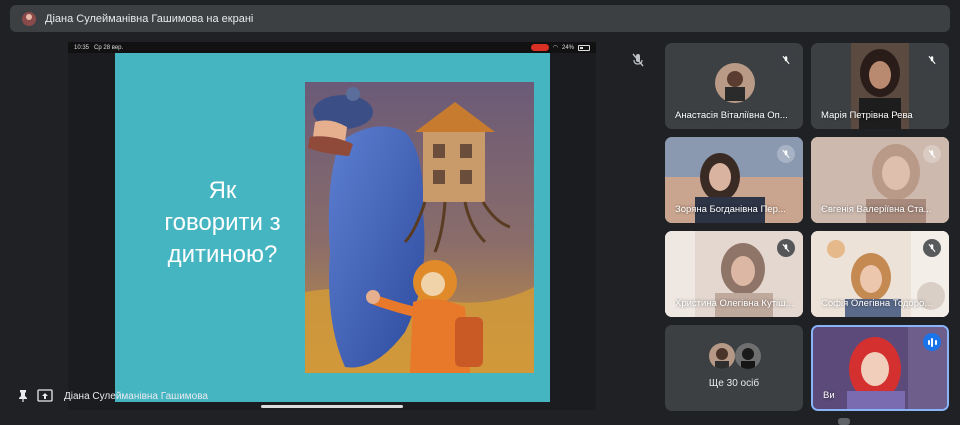 This screenshot has width=960, height=425. I want to click on more-participants-tile: Ще 30 осіб, so click(734, 368).